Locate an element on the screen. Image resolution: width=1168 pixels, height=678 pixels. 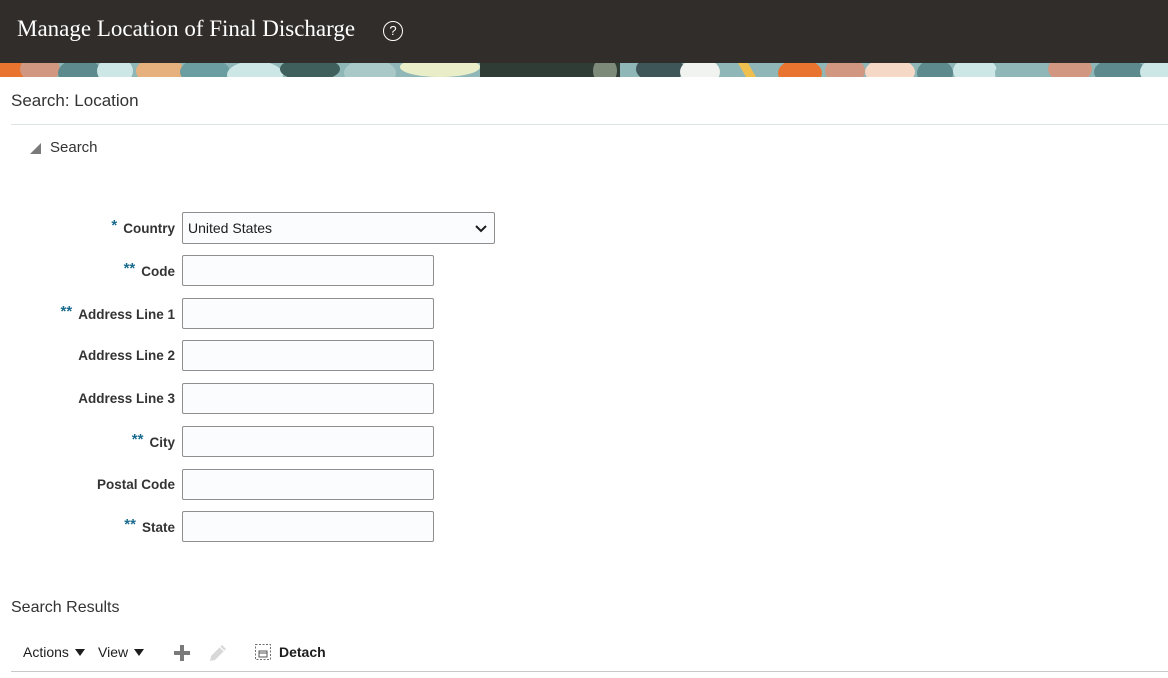
add-button is located at coordinates (182, 653).